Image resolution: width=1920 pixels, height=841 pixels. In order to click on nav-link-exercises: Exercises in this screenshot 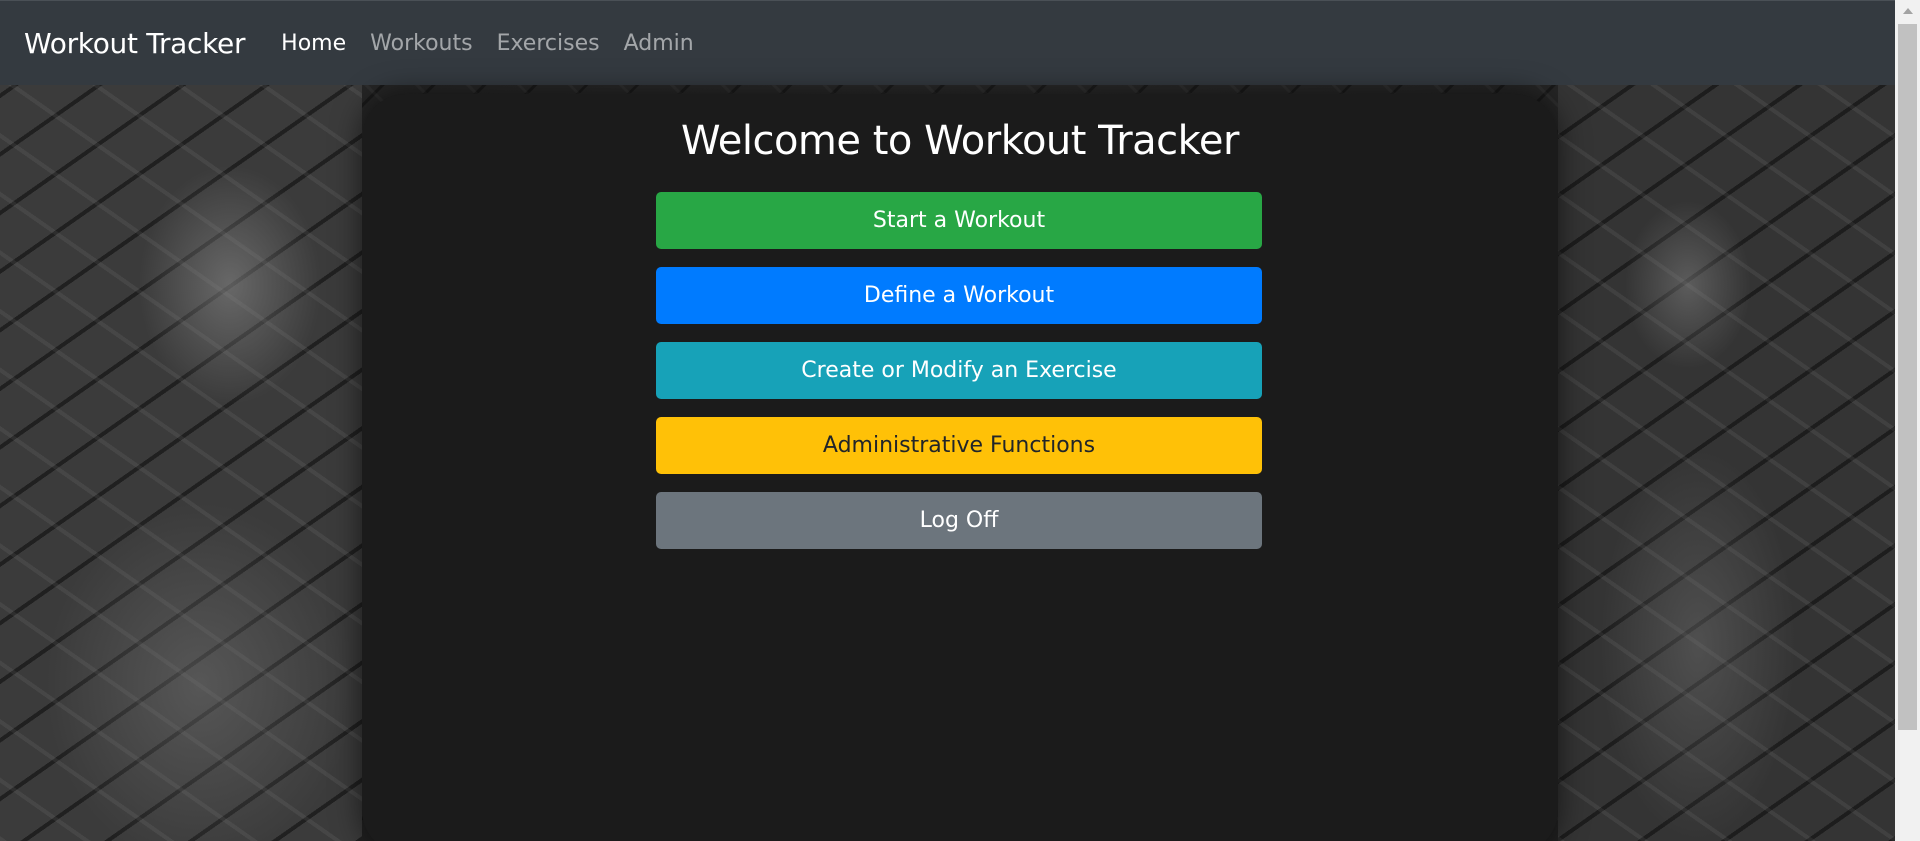, I will do `click(548, 43)`.